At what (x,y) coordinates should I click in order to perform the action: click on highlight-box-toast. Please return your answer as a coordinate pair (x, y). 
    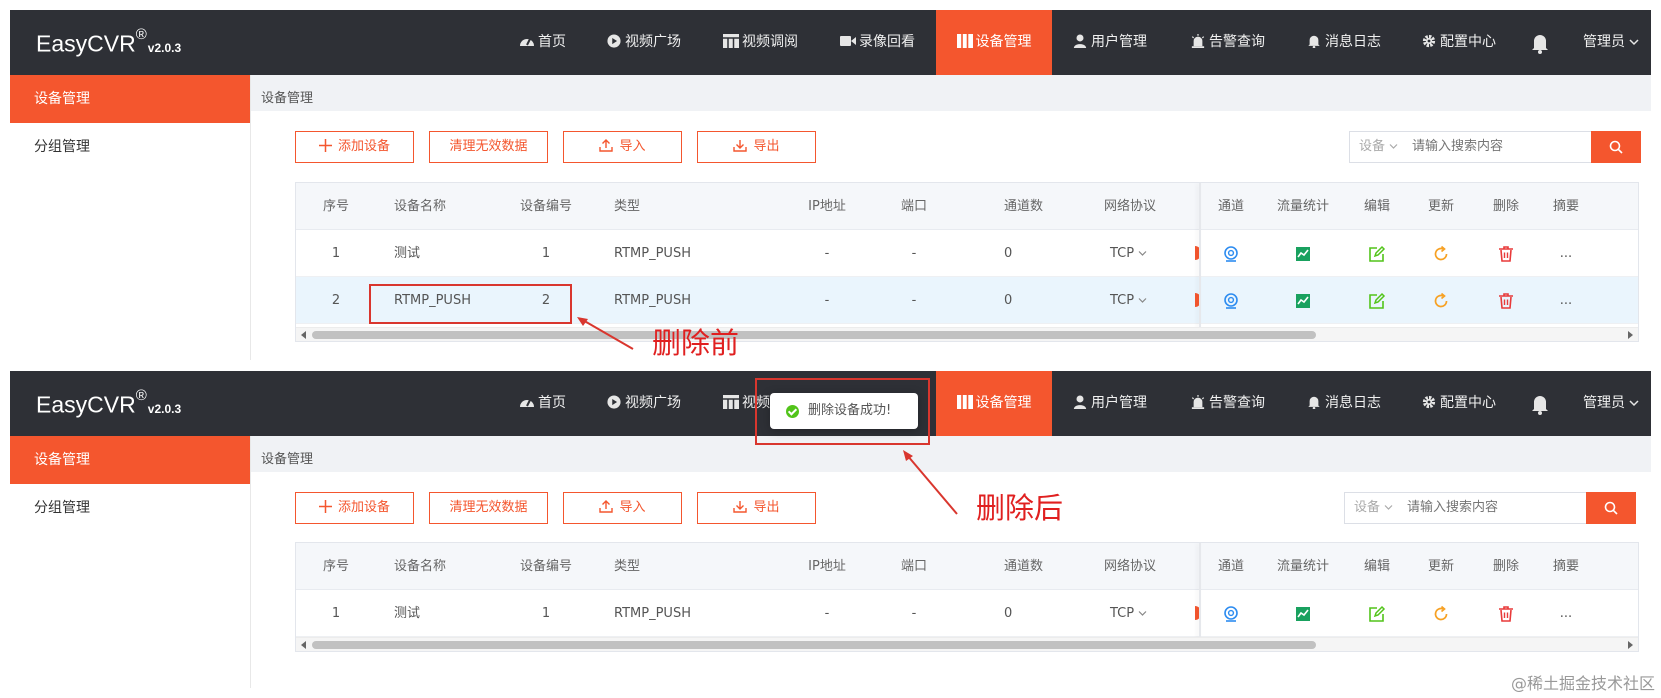
    Looking at the image, I should click on (842, 411).